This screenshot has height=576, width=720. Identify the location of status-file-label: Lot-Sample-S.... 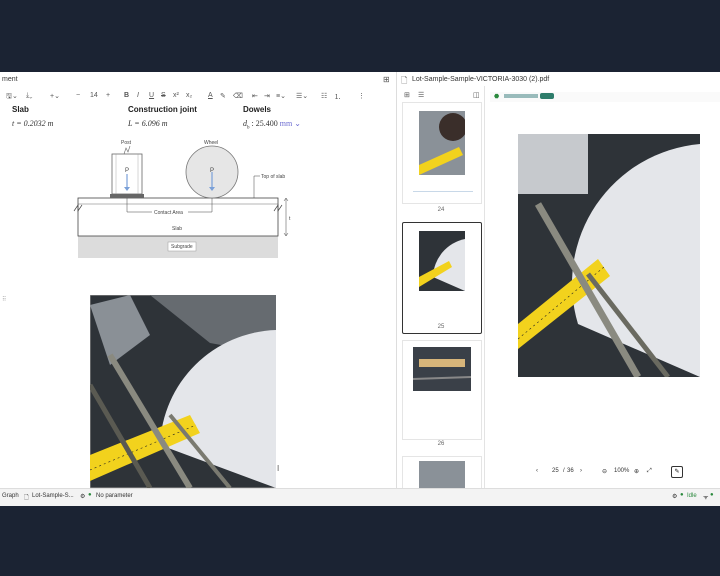
(53, 496).